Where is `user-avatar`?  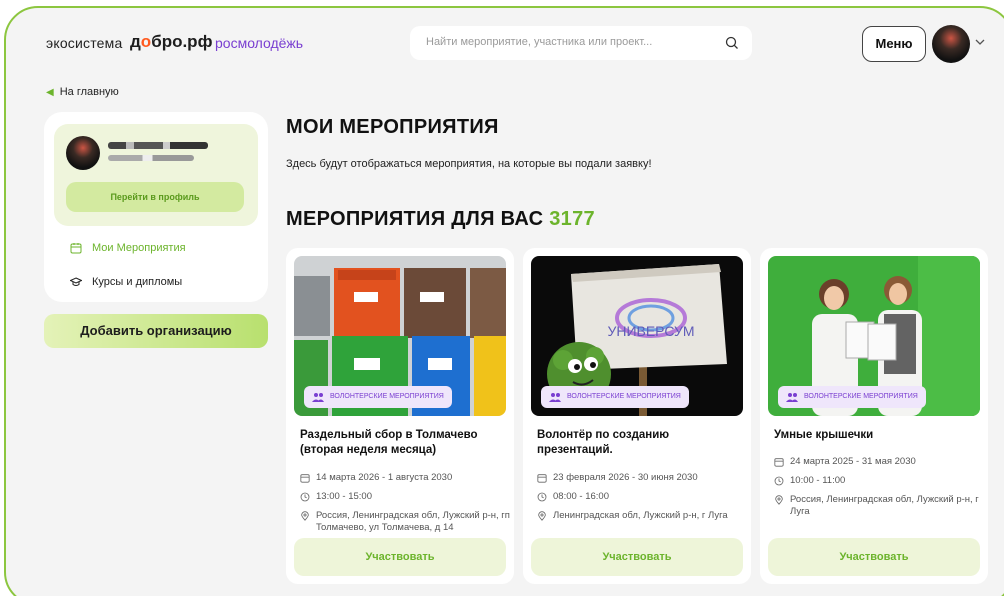
user-avatar is located at coordinates (951, 44).